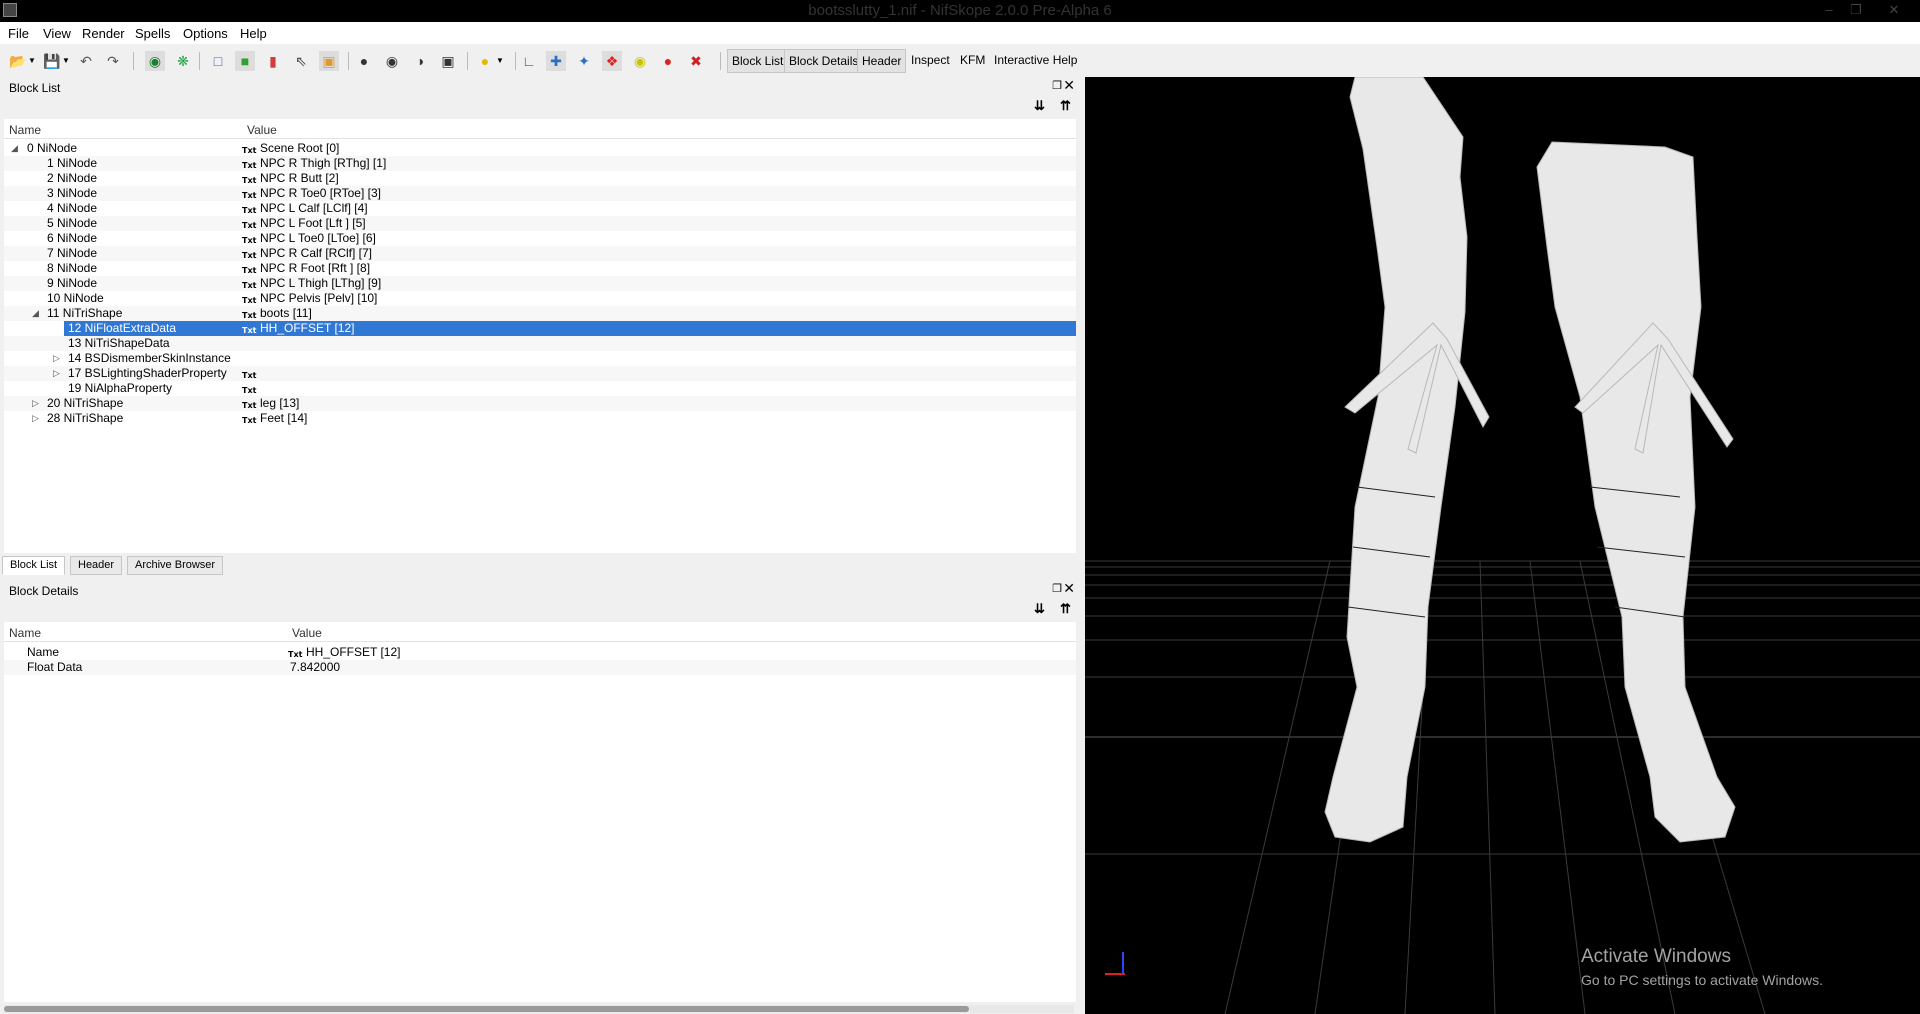  I want to click on tree-row: 3 NiNode Txt NPC R Toe0 [RToe] [3], so click(540, 193).